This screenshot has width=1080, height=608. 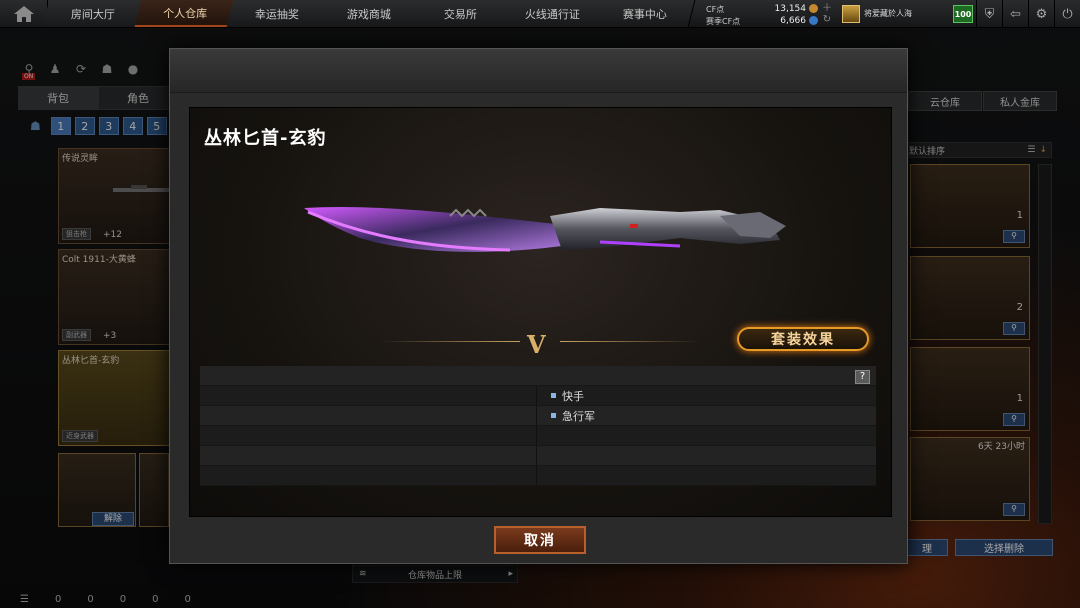 I want to click on cf-label: CF点, so click(x=715, y=9).